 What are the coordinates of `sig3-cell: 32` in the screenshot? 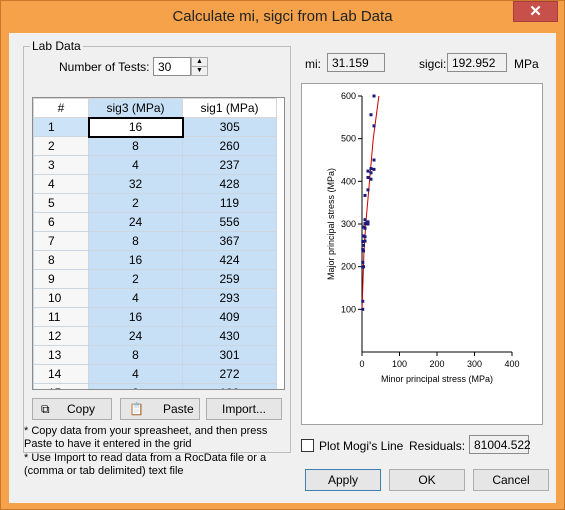 It's located at (135, 184).